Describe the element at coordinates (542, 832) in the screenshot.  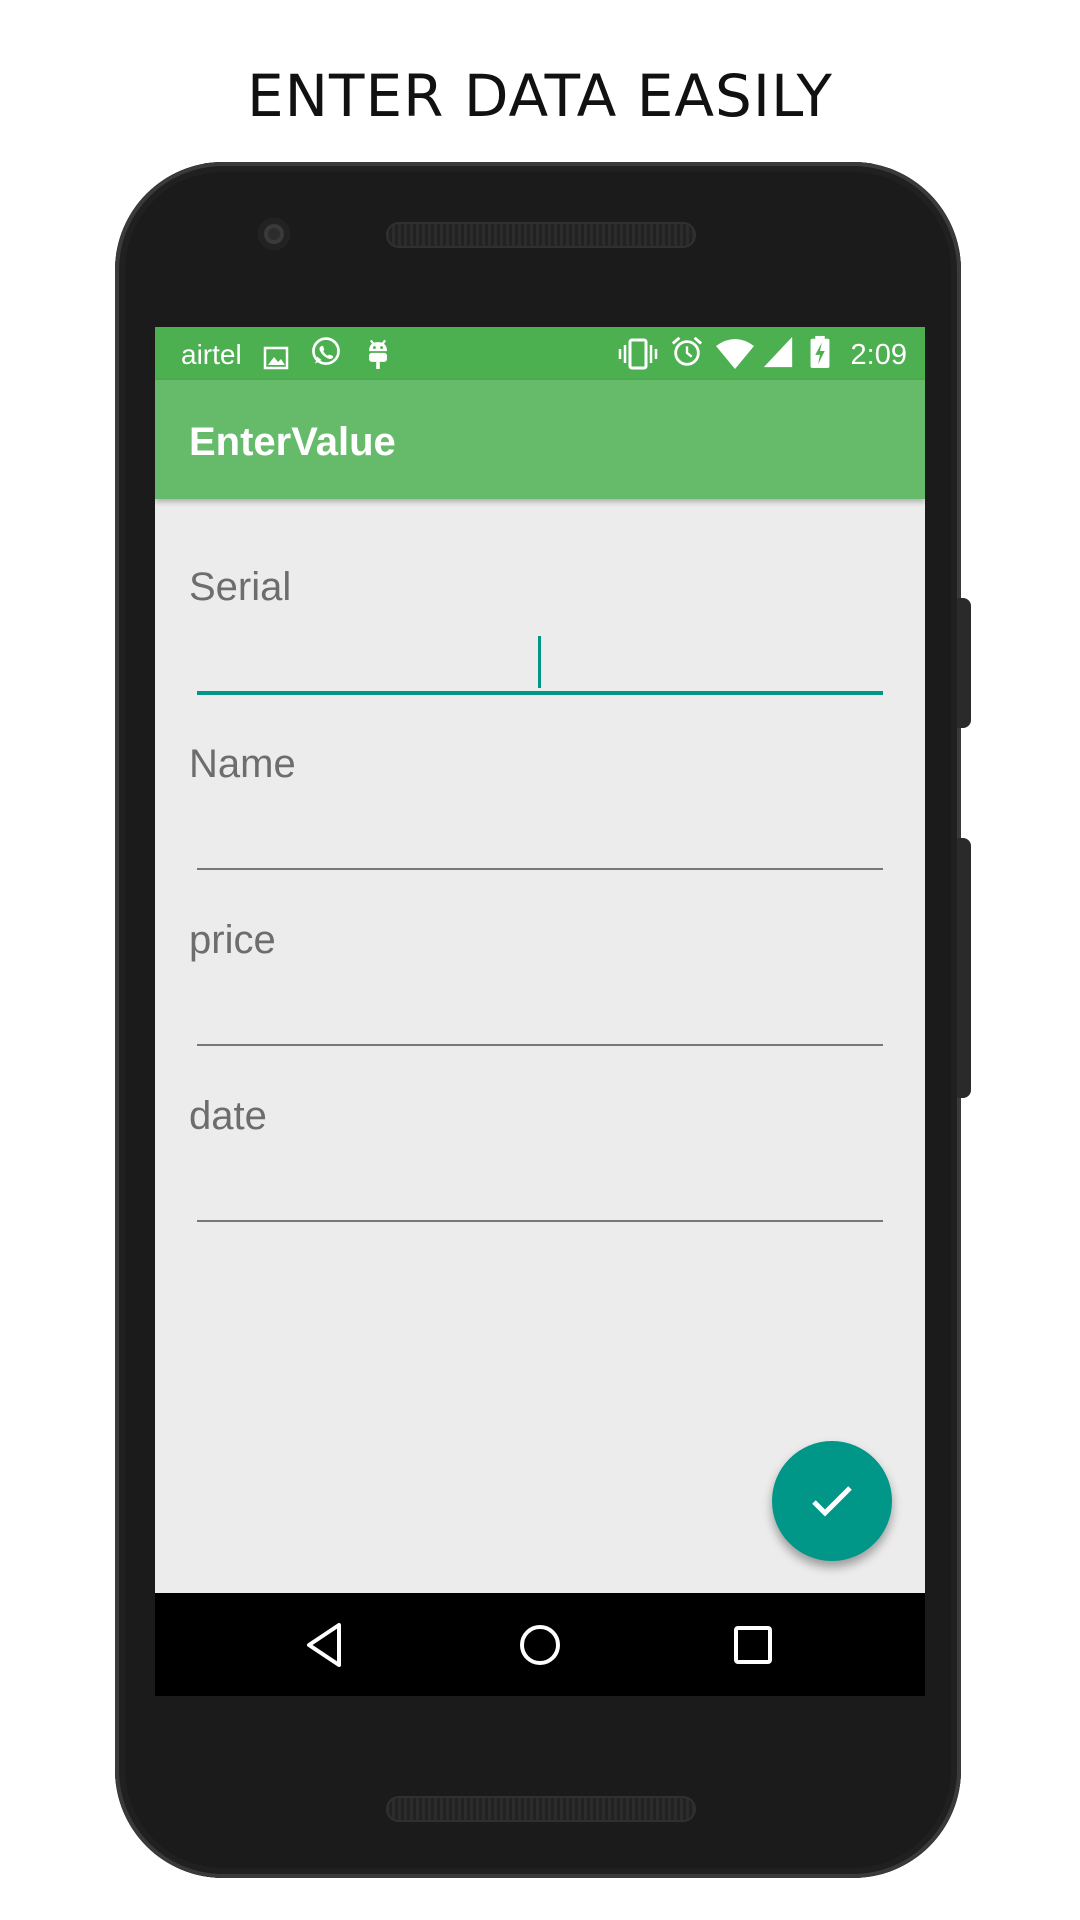
I see `name-input` at that location.